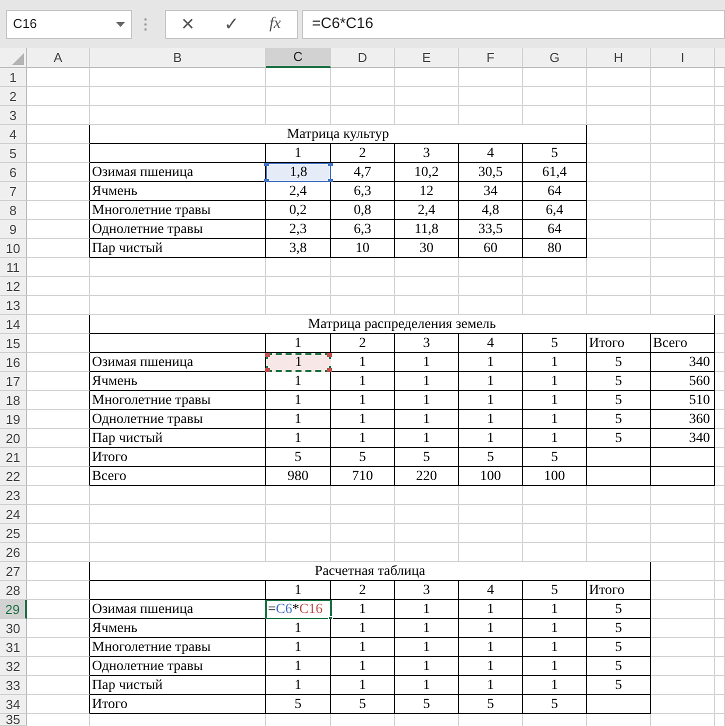 The height and width of the screenshot is (726, 725). Describe the element at coordinates (13, 324) in the screenshot. I see `row-header: 14` at that location.